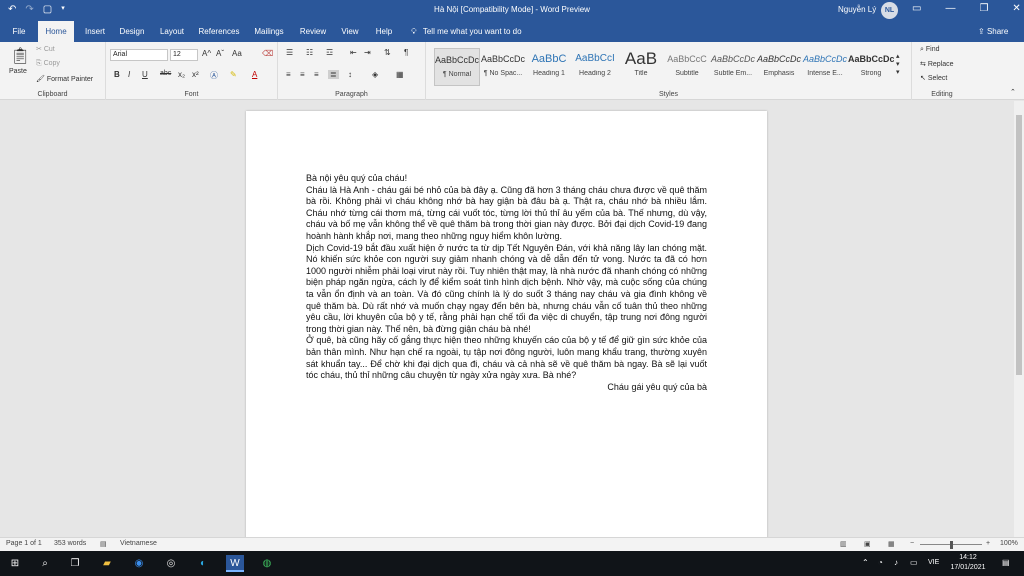 This screenshot has width=1024, height=576. I want to click on letter-greeting: Bà nội yêu quý của cháu!, so click(506, 179).